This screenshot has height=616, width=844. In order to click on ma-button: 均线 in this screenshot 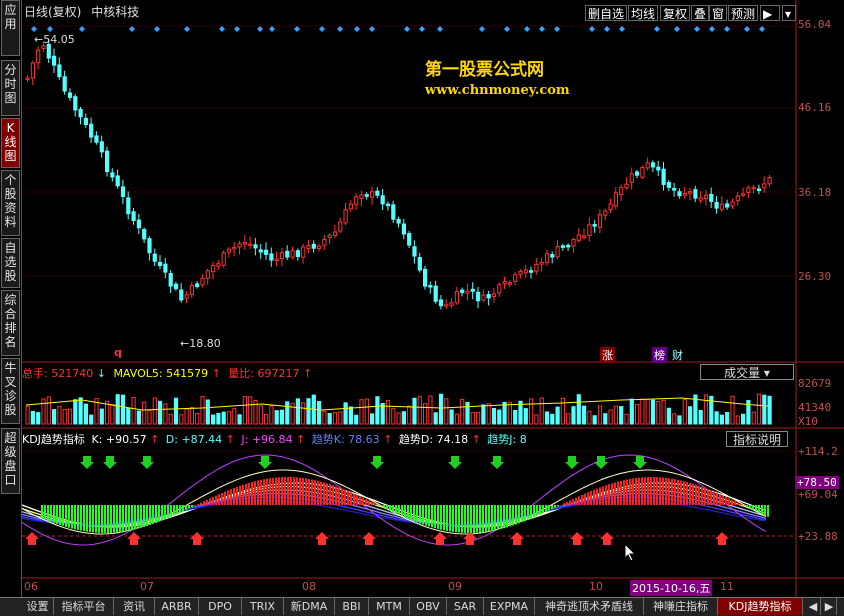, I will do `click(643, 13)`.